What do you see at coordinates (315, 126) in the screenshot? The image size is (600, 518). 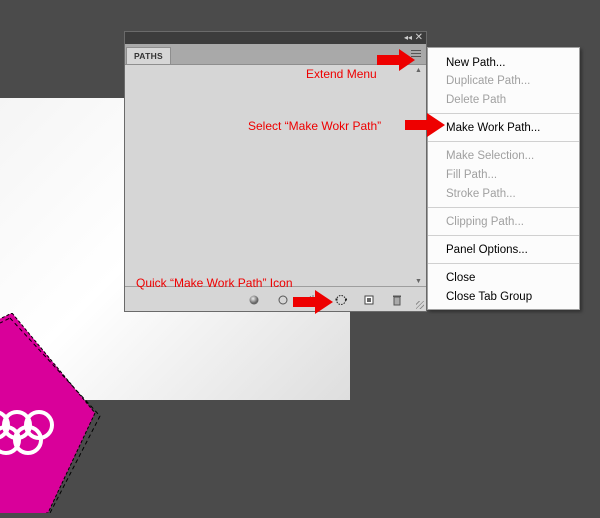 I see `annotation-select-make-work-path: Select “Make Wokr Path”` at bounding box center [315, 126].